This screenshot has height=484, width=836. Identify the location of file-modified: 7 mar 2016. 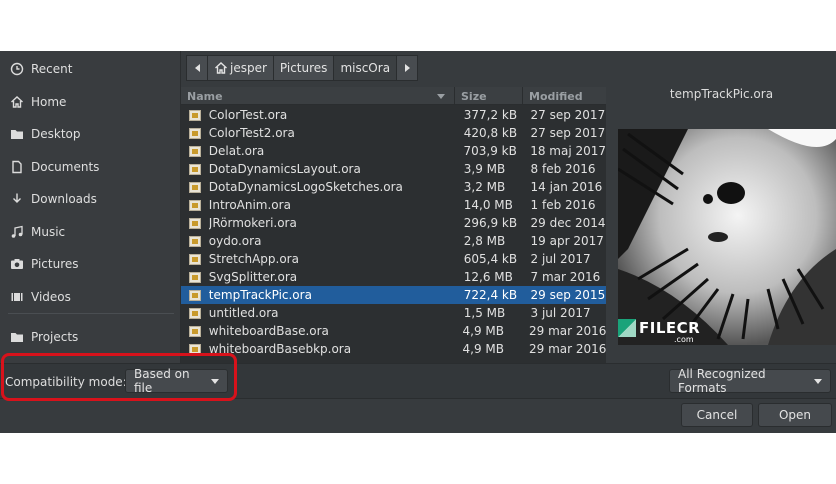
(565, 277).